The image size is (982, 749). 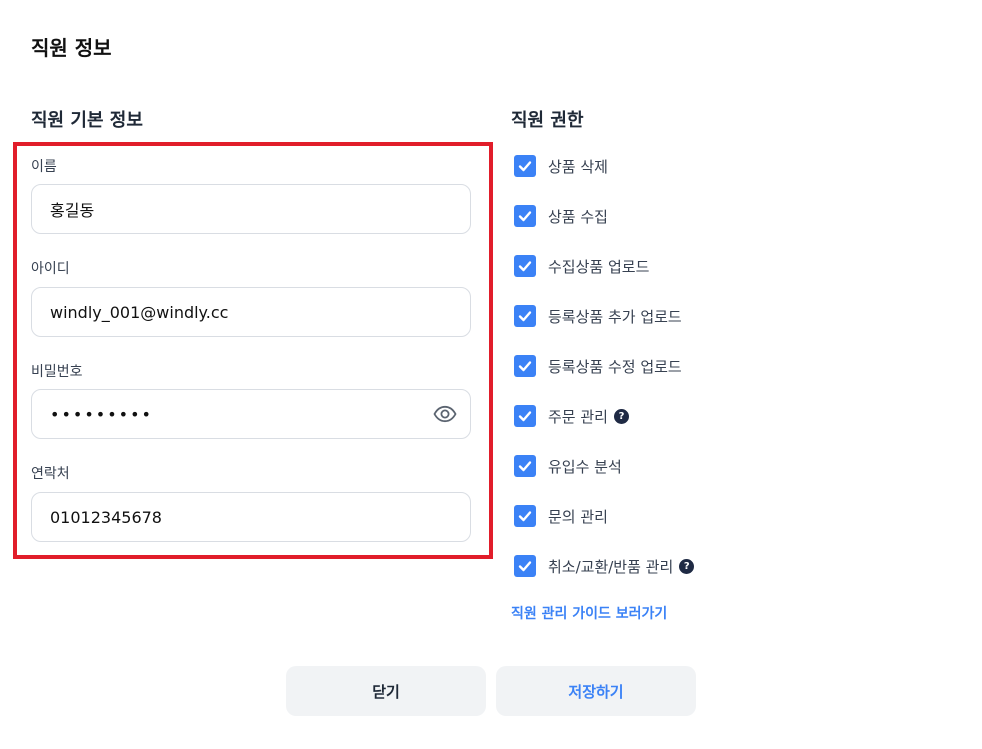 I want to click on permission-item-traffic-analysis: 유입수 분석, so click(x=568, y=466).